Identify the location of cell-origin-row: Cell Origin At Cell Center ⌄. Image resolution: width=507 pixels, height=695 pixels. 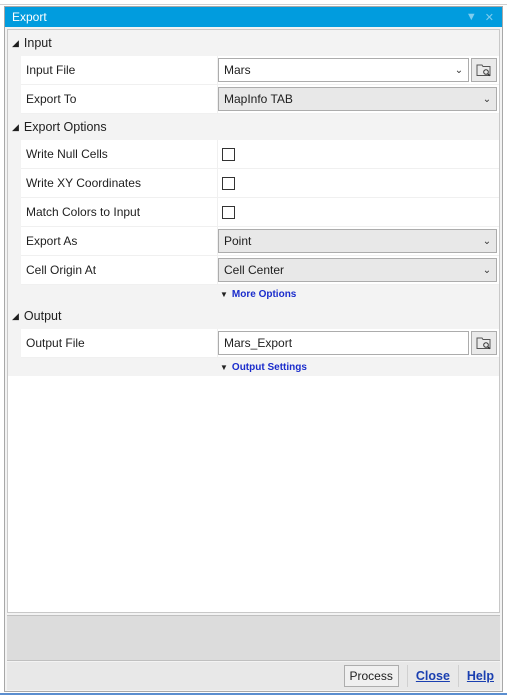
(260, 270).